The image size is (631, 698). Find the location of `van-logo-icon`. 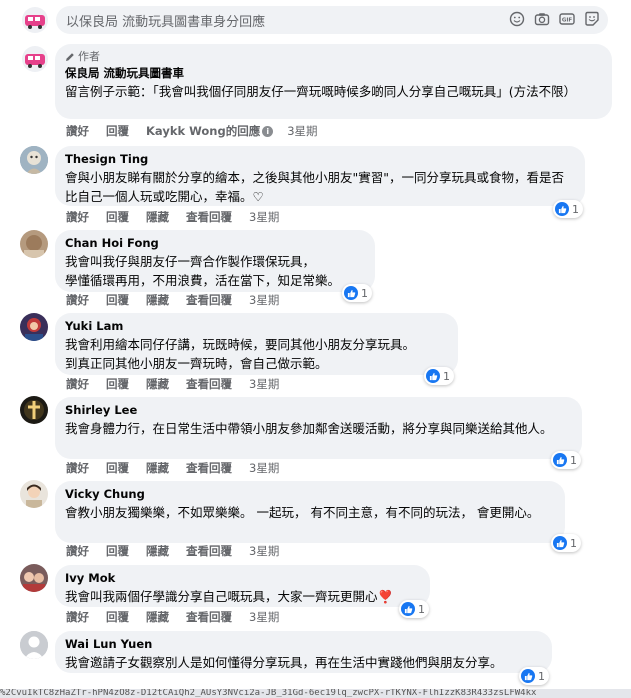

van-logo-icon is located at coordinates (35, 61).